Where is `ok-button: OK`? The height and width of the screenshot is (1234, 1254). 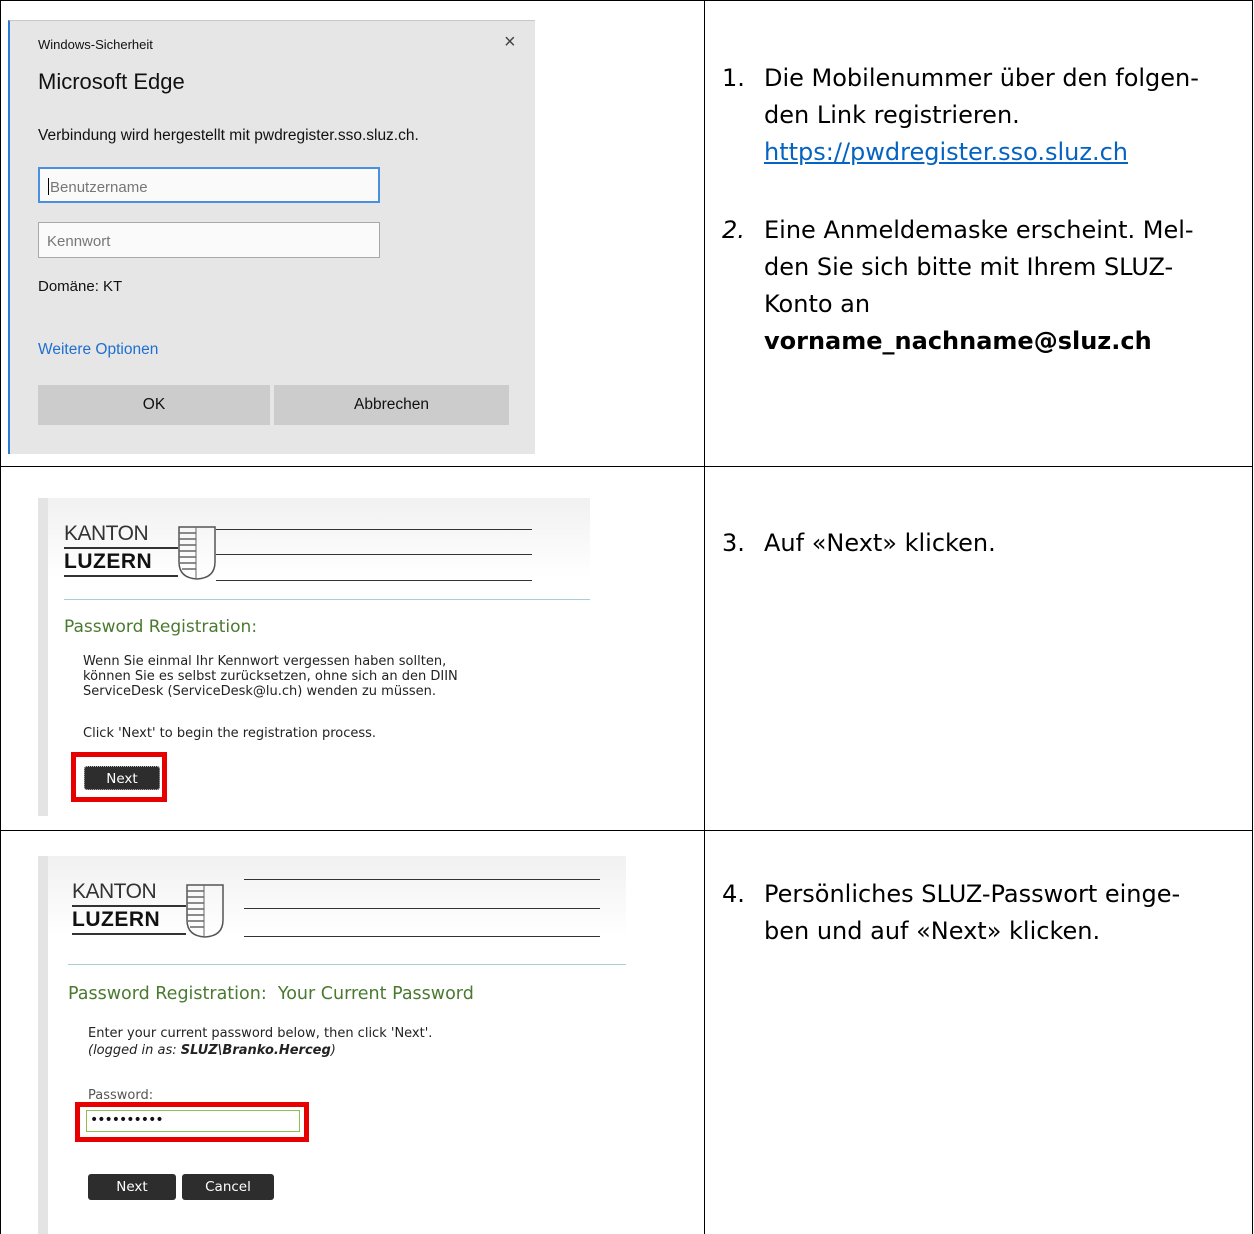
ok-button: OK is located at coordinates (154, 405).